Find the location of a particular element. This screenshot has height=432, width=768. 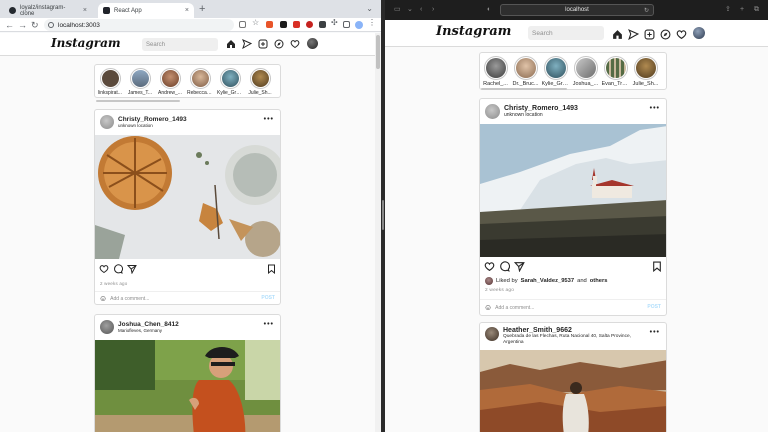

sidebar-toggle-icon: ▭ is located at coordinates (397, 10).